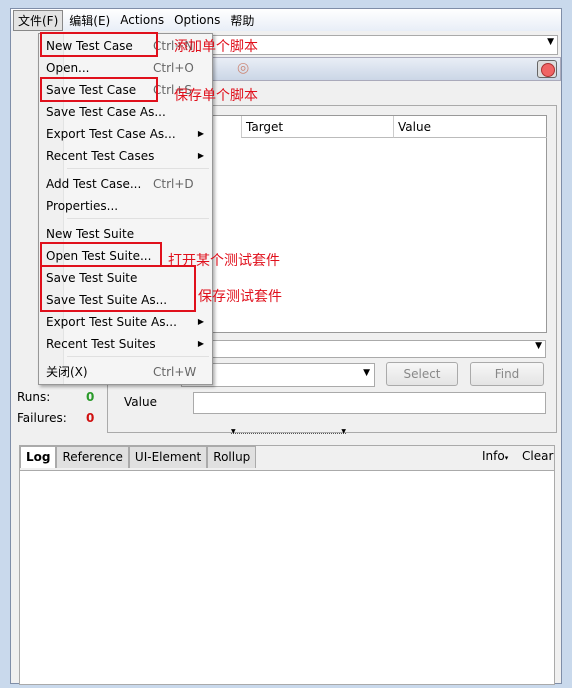 This screenshot has height=688, width=572. I want to click on menu-bar: 文件(F) 编辑(E) Actions Options 帮助, so click(286, 20).